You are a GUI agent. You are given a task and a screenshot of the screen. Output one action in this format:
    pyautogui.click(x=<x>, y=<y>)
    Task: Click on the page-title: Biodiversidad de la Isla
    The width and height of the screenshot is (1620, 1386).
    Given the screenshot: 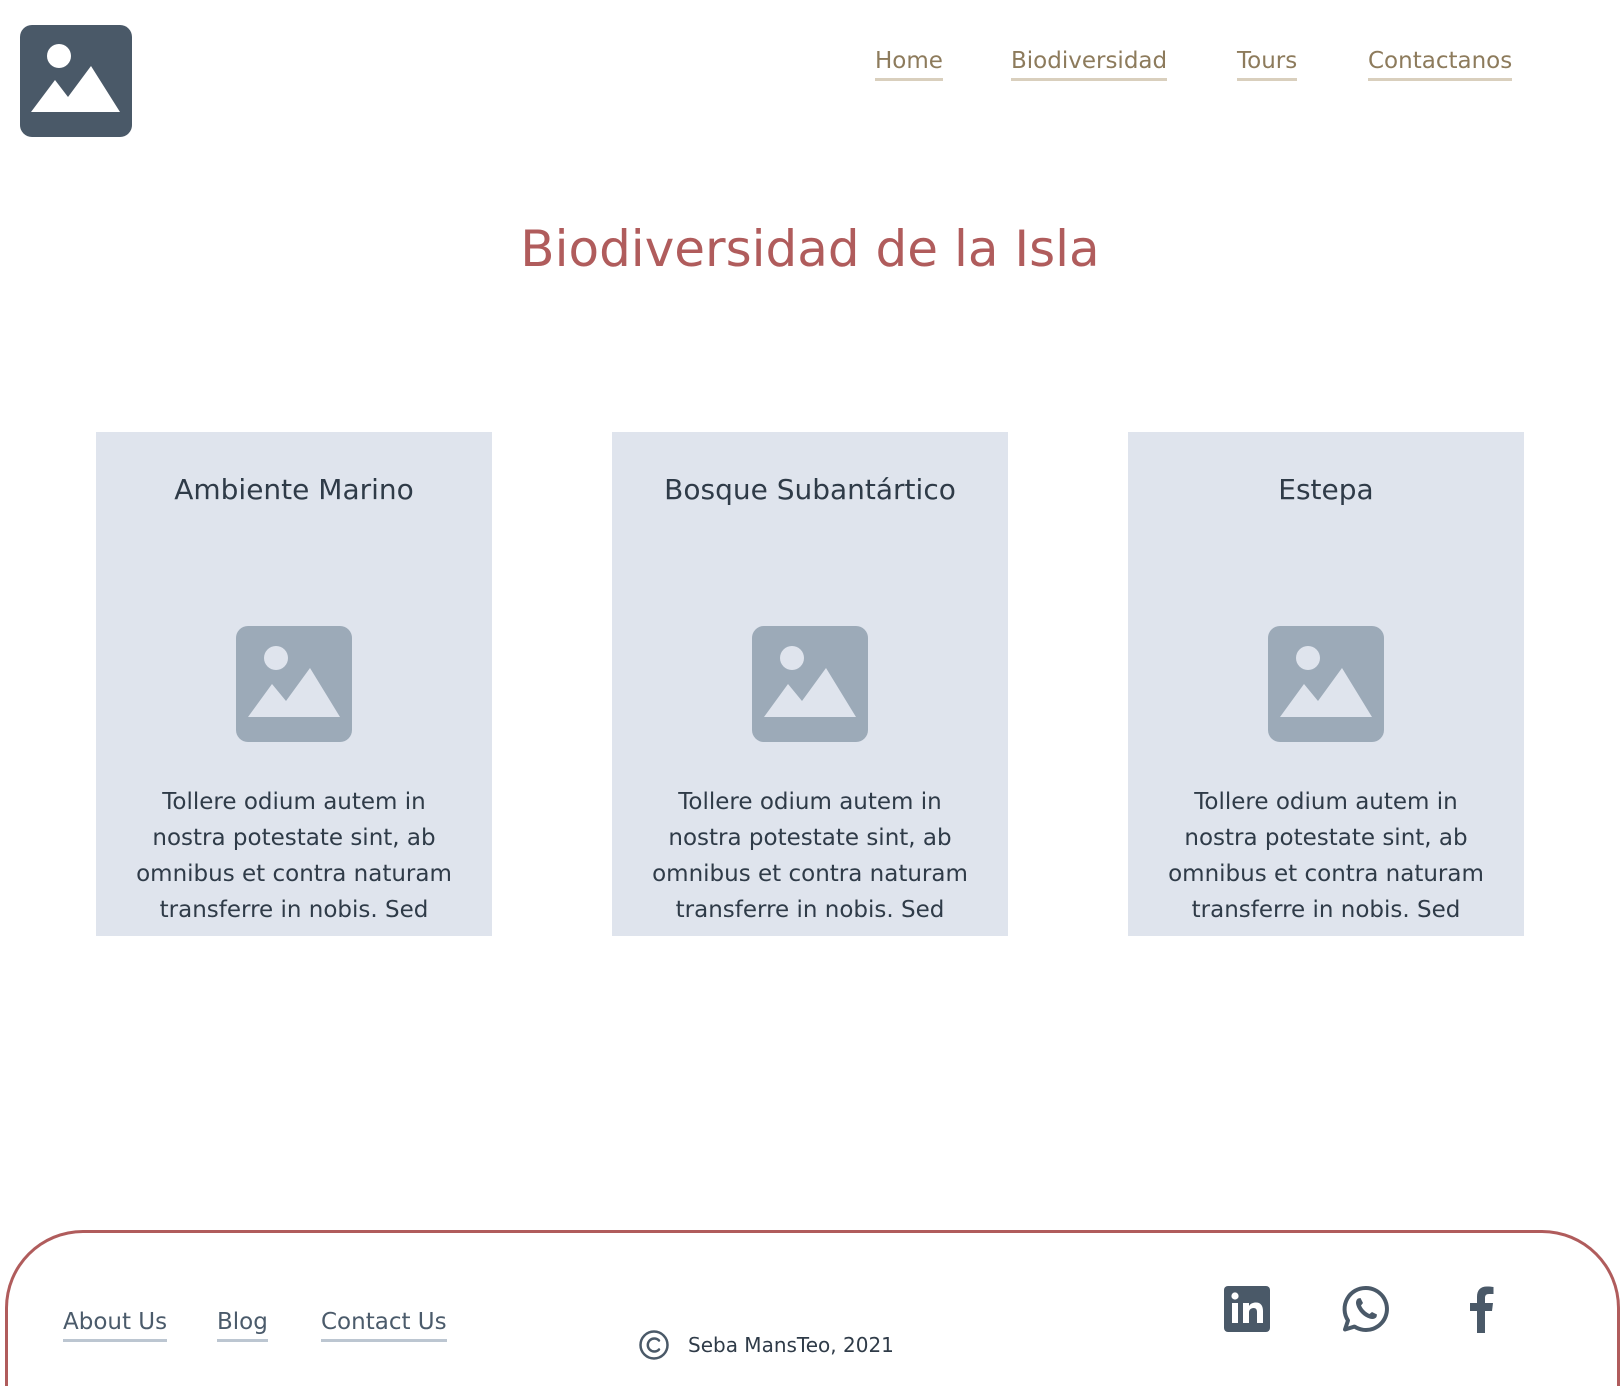 What is the action you would take?
    pyautogui.click(x=810, y=249)
    